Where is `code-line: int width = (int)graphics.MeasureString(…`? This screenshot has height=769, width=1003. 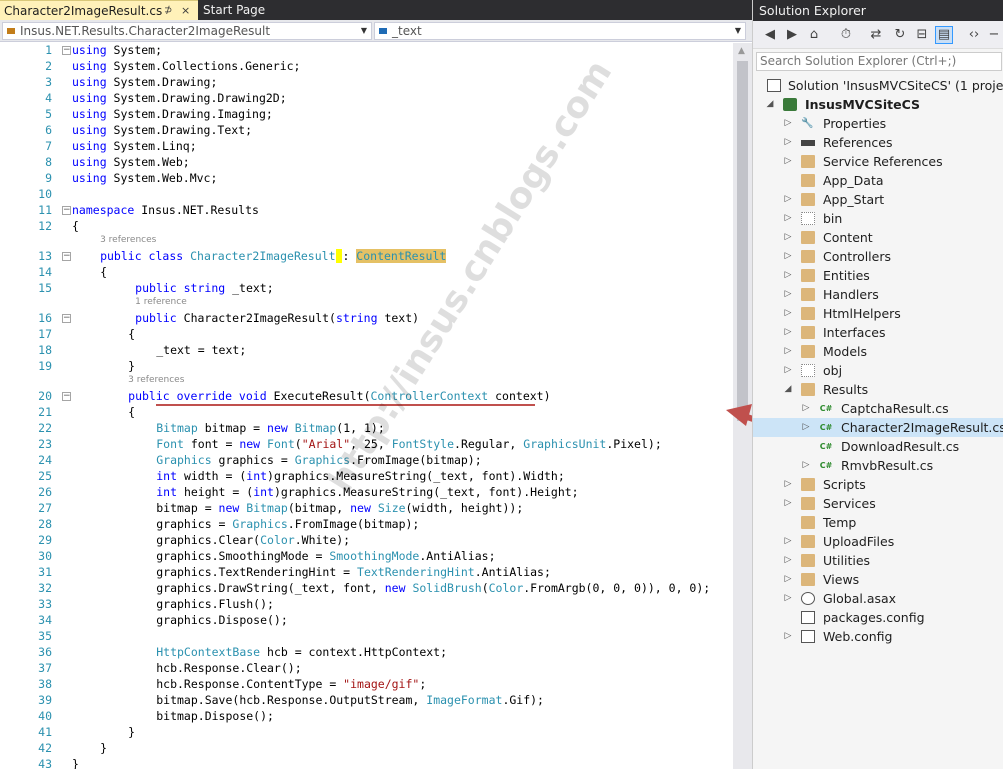 code-line: int width = (int)graphics.MeasureString(… is located at coordinates (360, 476).